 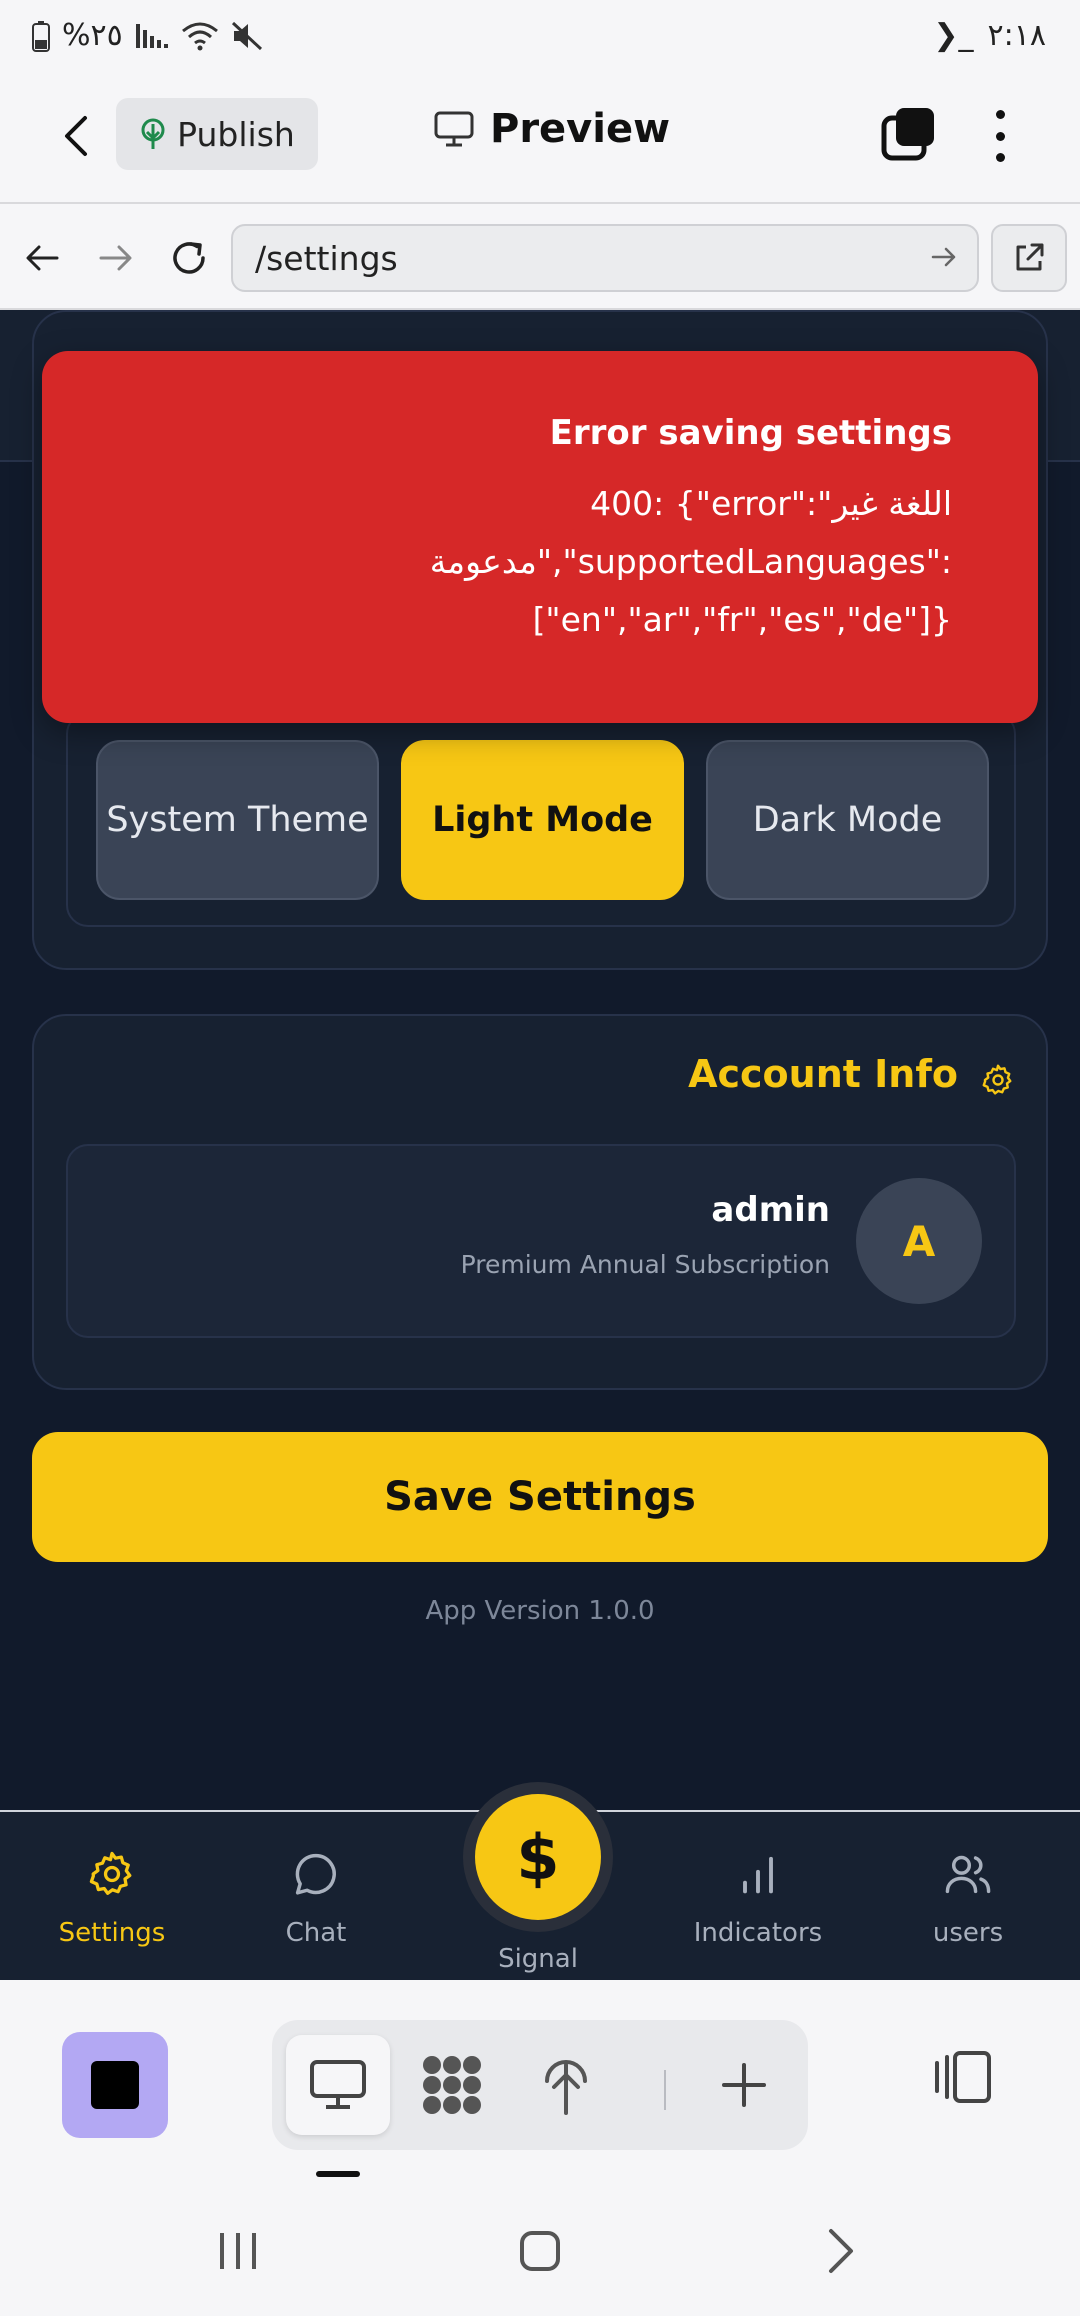 I want to click on signal-button-ring: $, so click(x=538, y=1857).